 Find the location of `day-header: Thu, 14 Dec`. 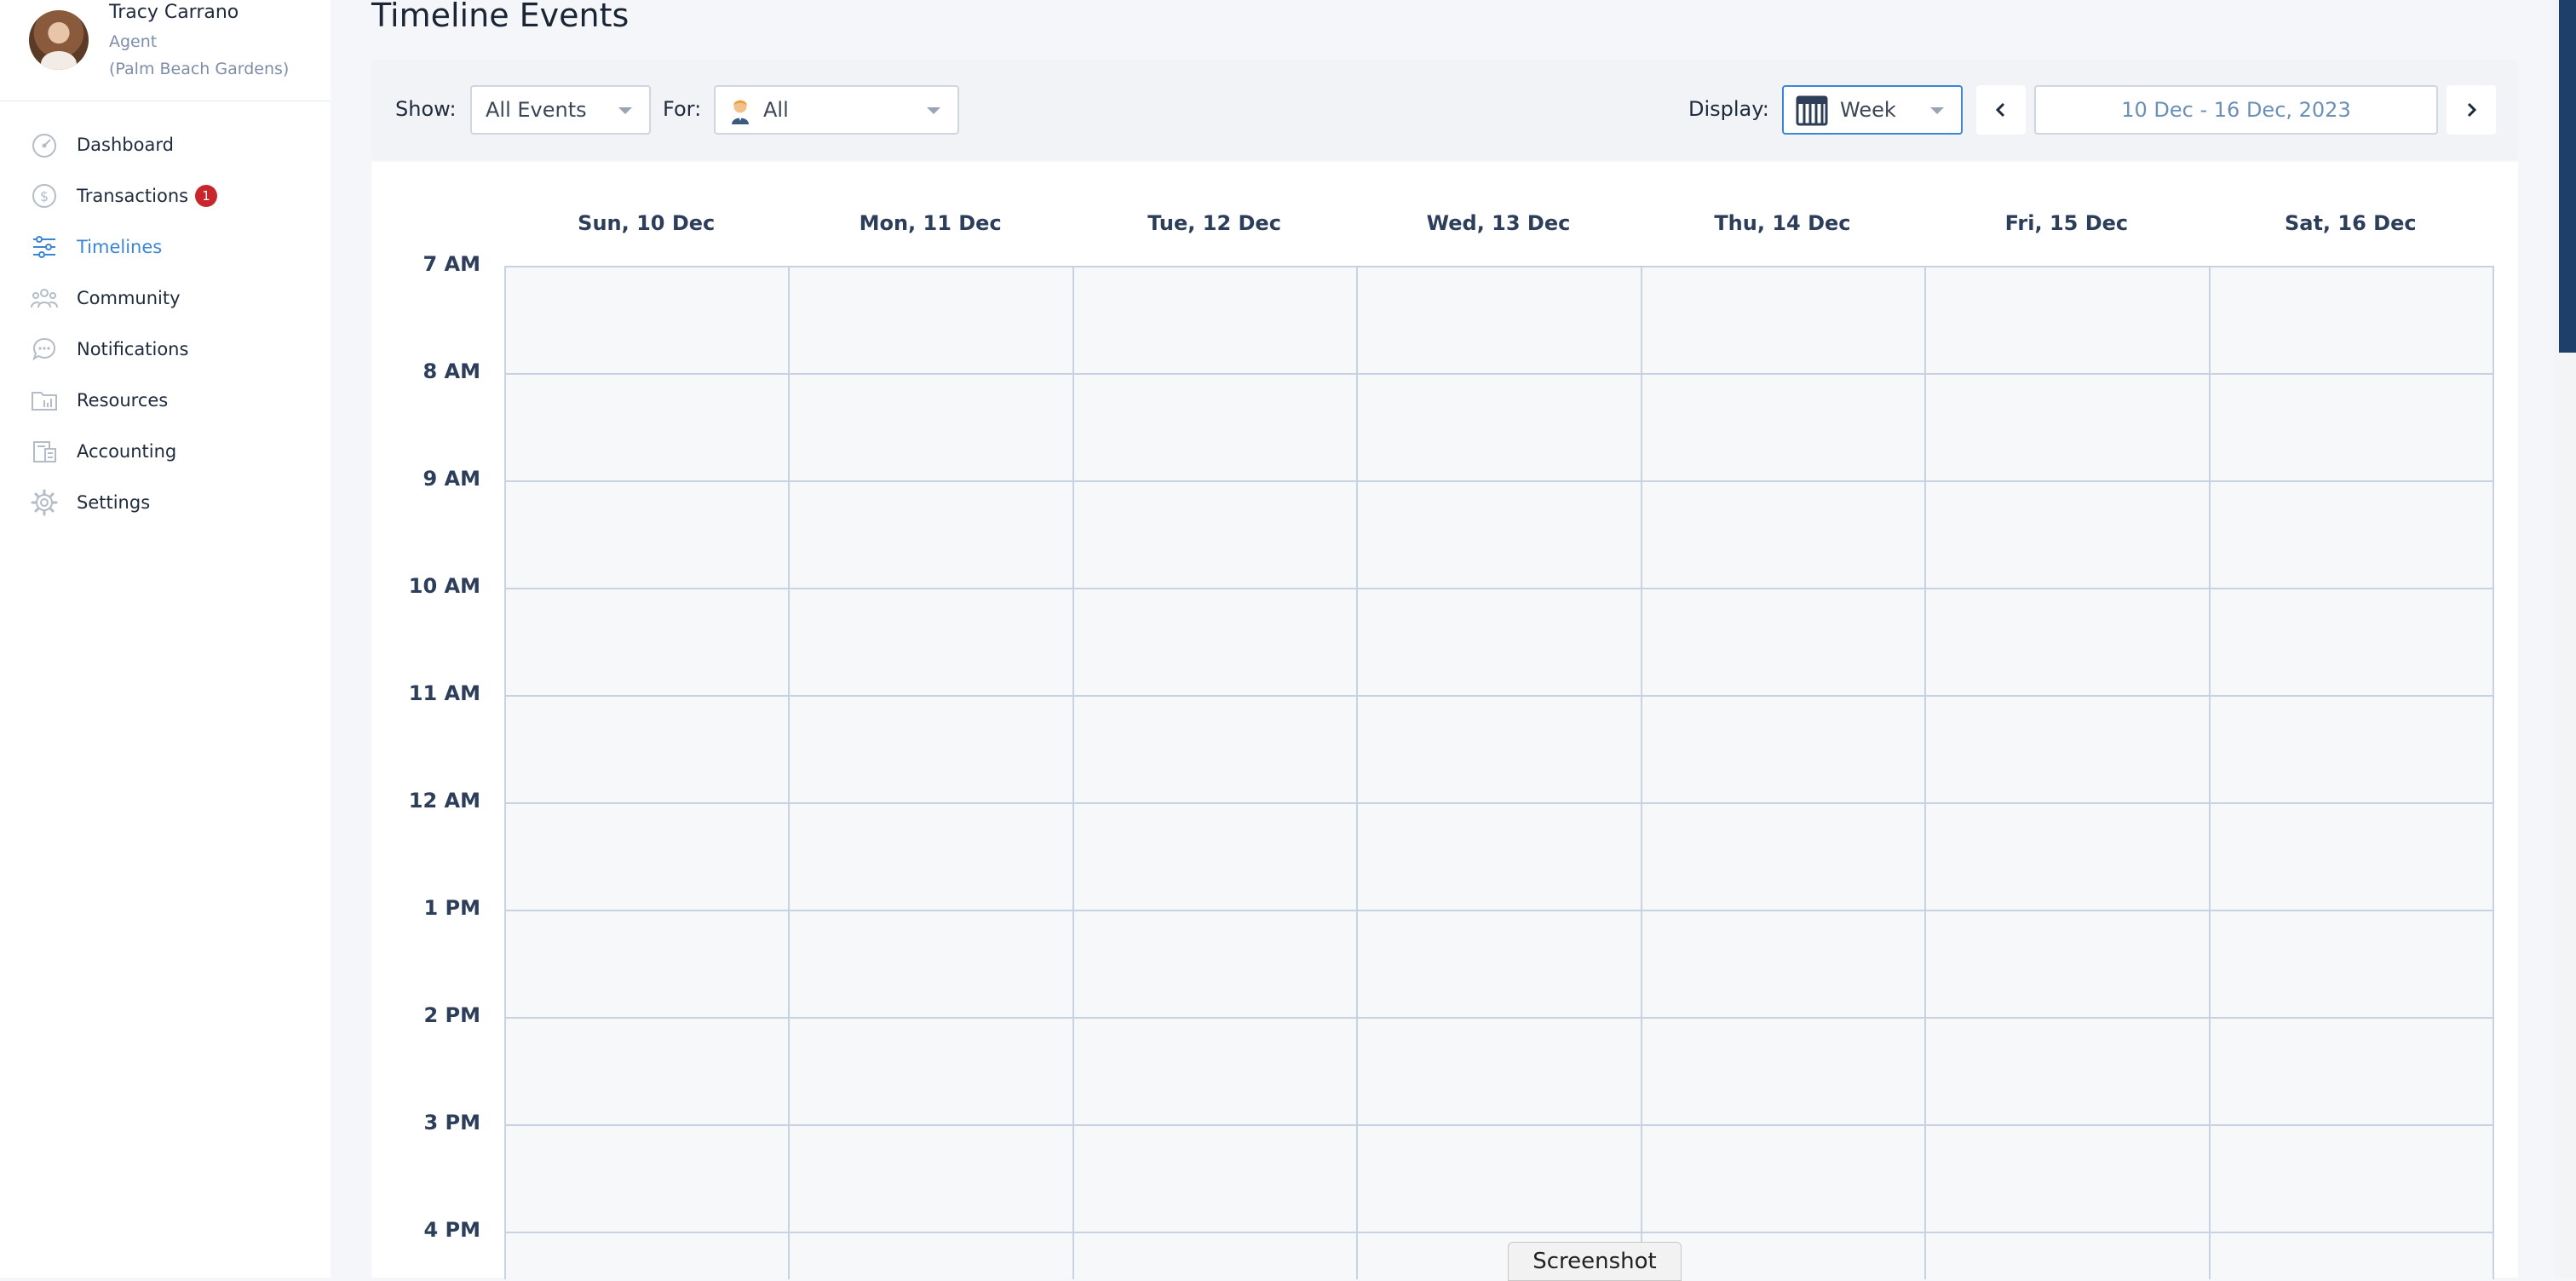

day-header: Thu, 14 Dec is located at coordinates (1782, 223).